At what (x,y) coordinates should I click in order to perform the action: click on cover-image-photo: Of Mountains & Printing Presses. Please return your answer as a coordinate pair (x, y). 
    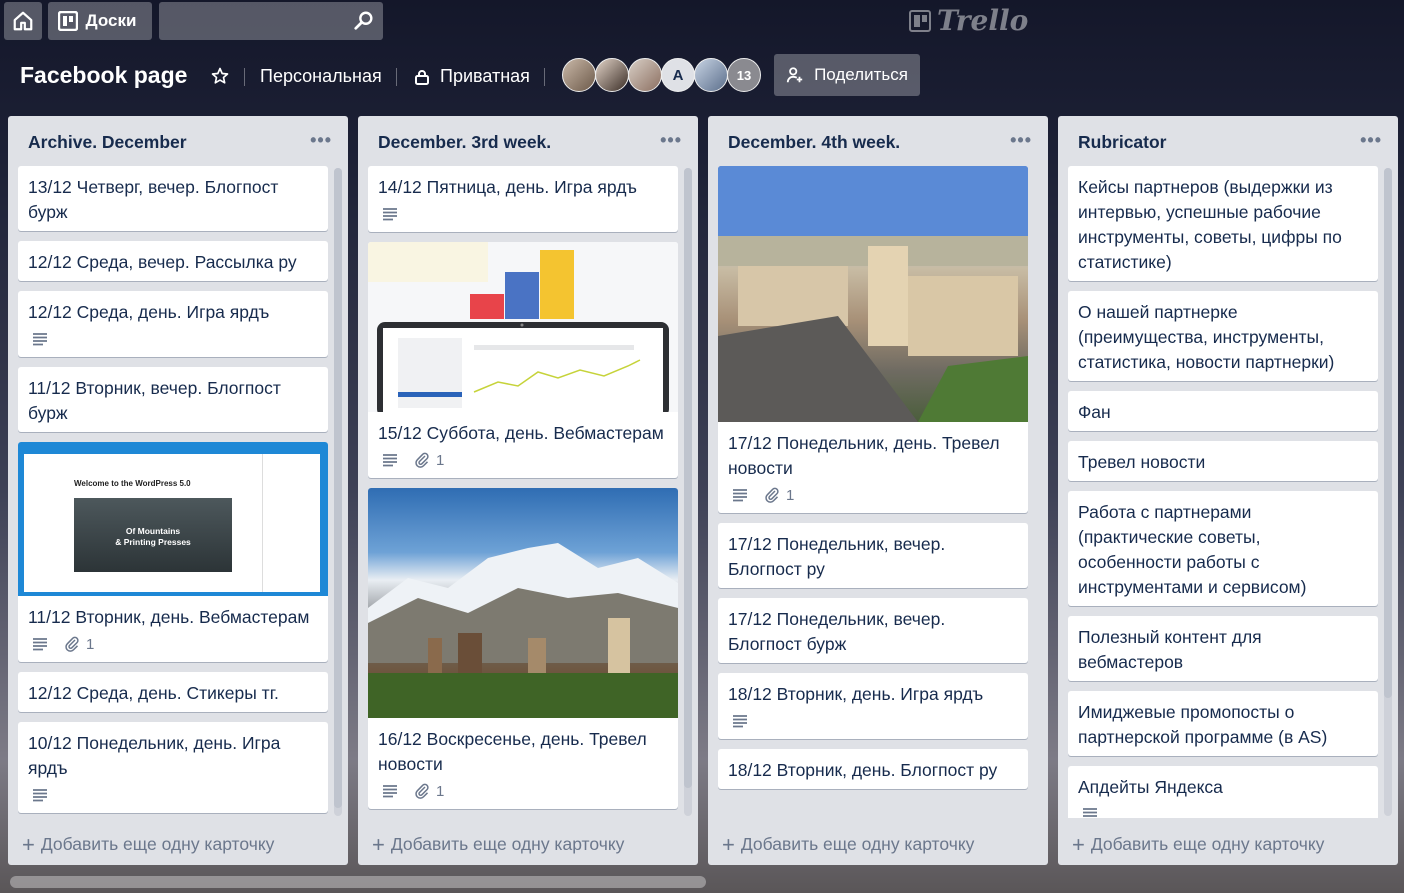
    Looking at the image, I should click on (153, 535).